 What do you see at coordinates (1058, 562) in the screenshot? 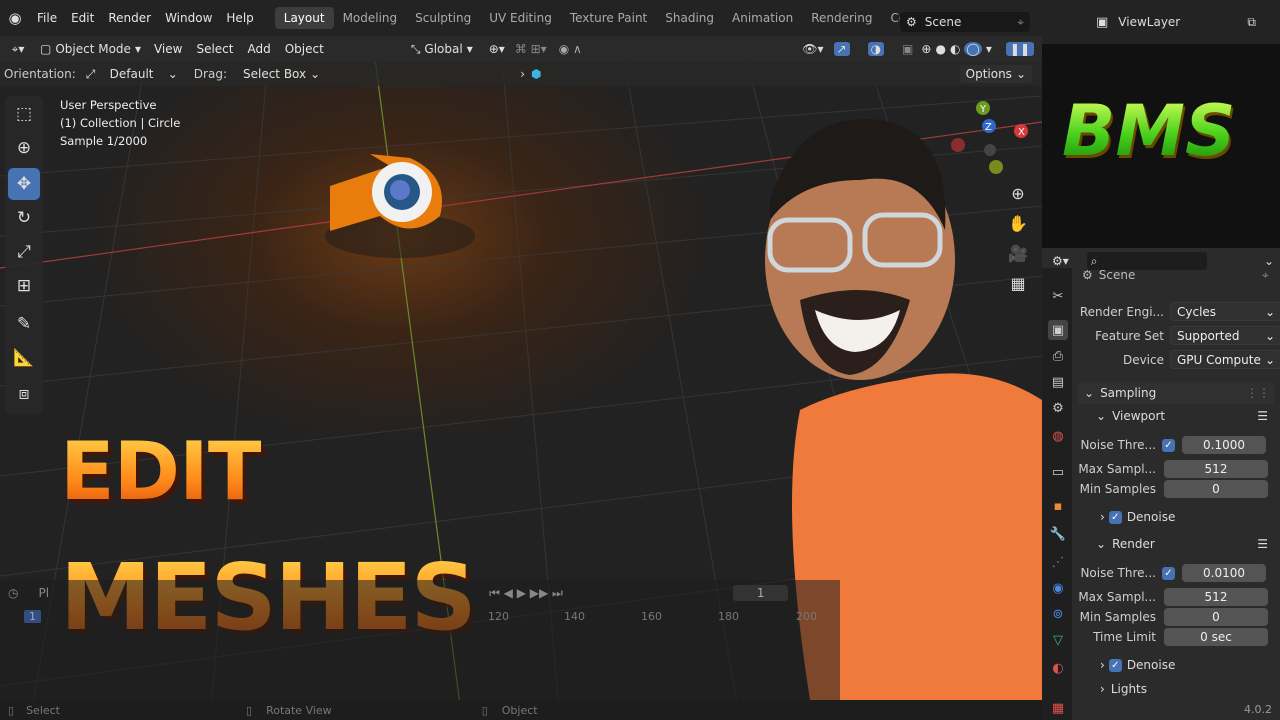
I see `particles-tab-icon: ⋰` at bounding box center [1058, 562].